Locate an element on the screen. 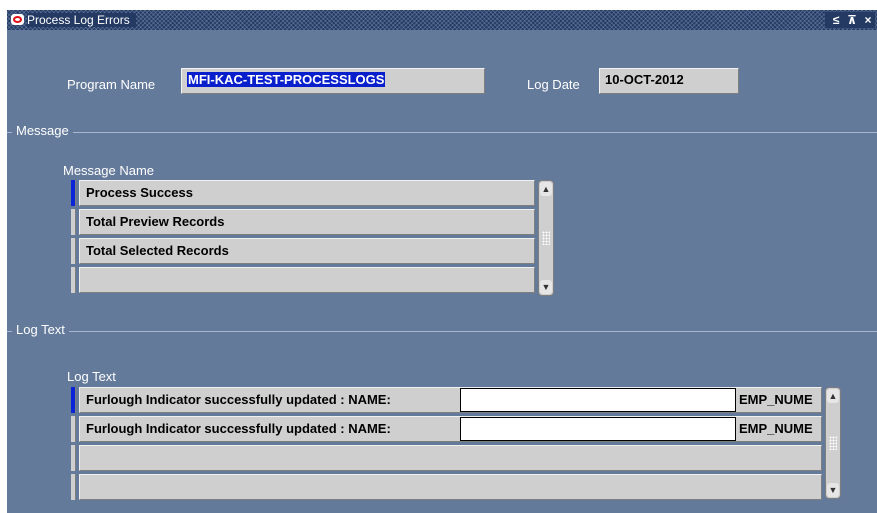 Image resolution: width=877 pixels, height=513 pixels. oracle-app-icon is located at coordinates (17, 19).